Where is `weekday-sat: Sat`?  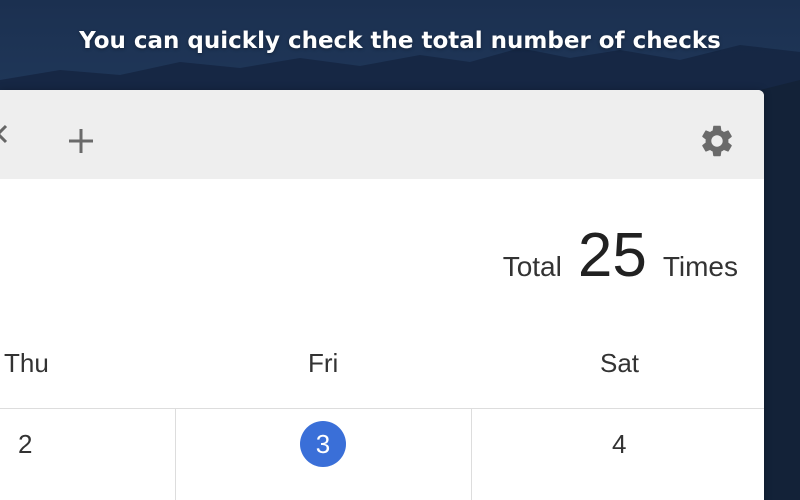
weekday-sat: Sat is located at coordinates (620, 363).